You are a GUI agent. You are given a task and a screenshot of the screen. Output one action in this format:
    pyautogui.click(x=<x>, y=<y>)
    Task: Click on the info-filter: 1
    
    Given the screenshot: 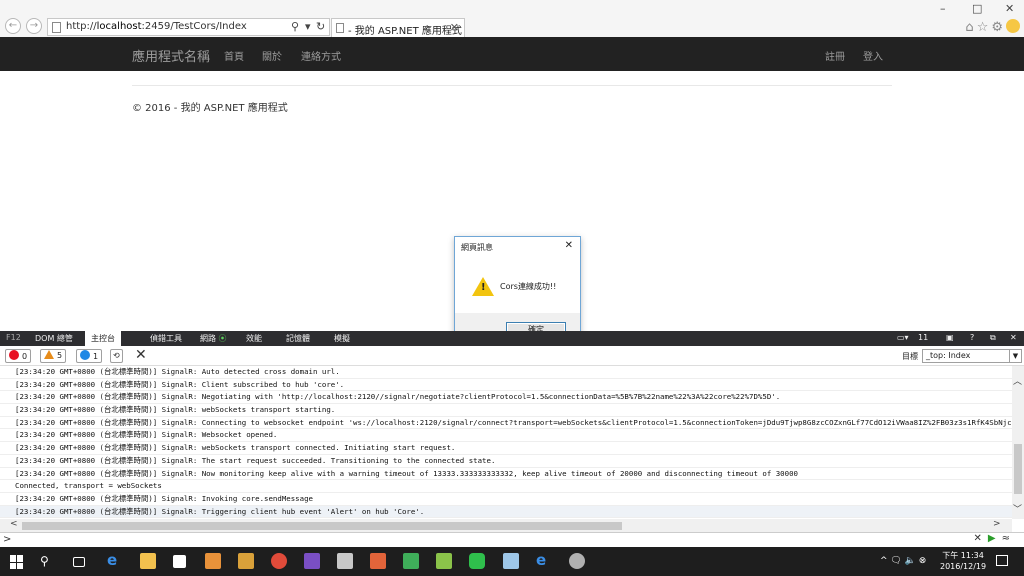 What is the action you would take?
    pyautogui.click(x=89, y=356)
    